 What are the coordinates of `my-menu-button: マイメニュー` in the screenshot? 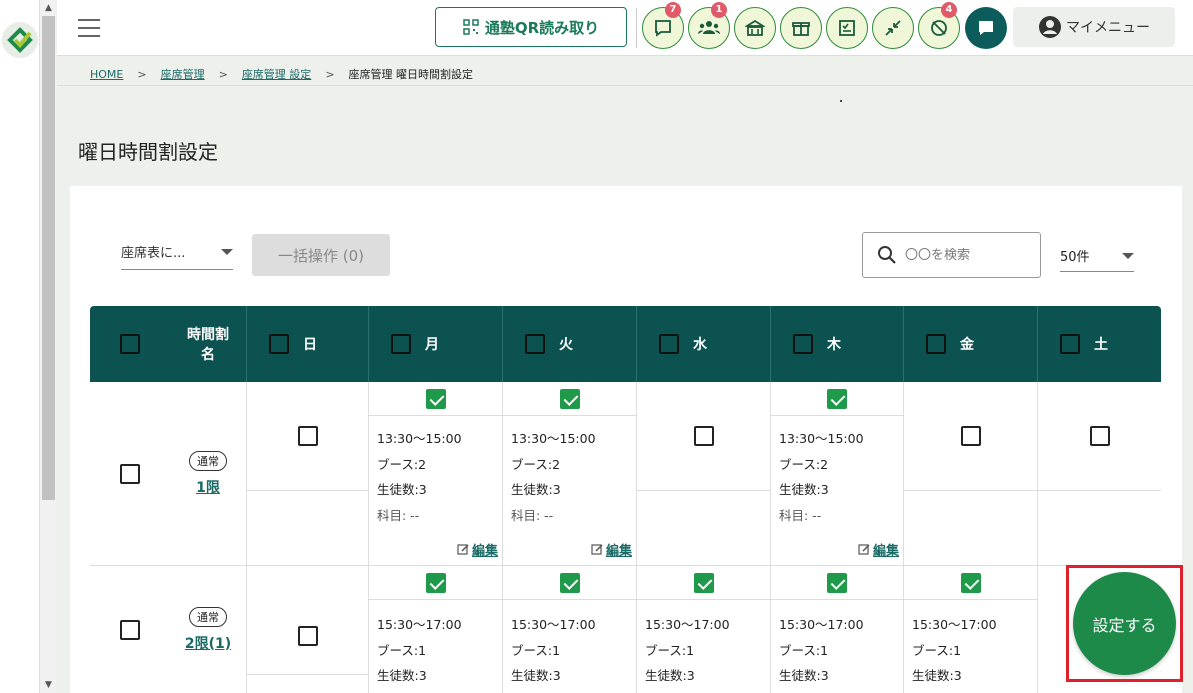 It's located at (1094, 27).